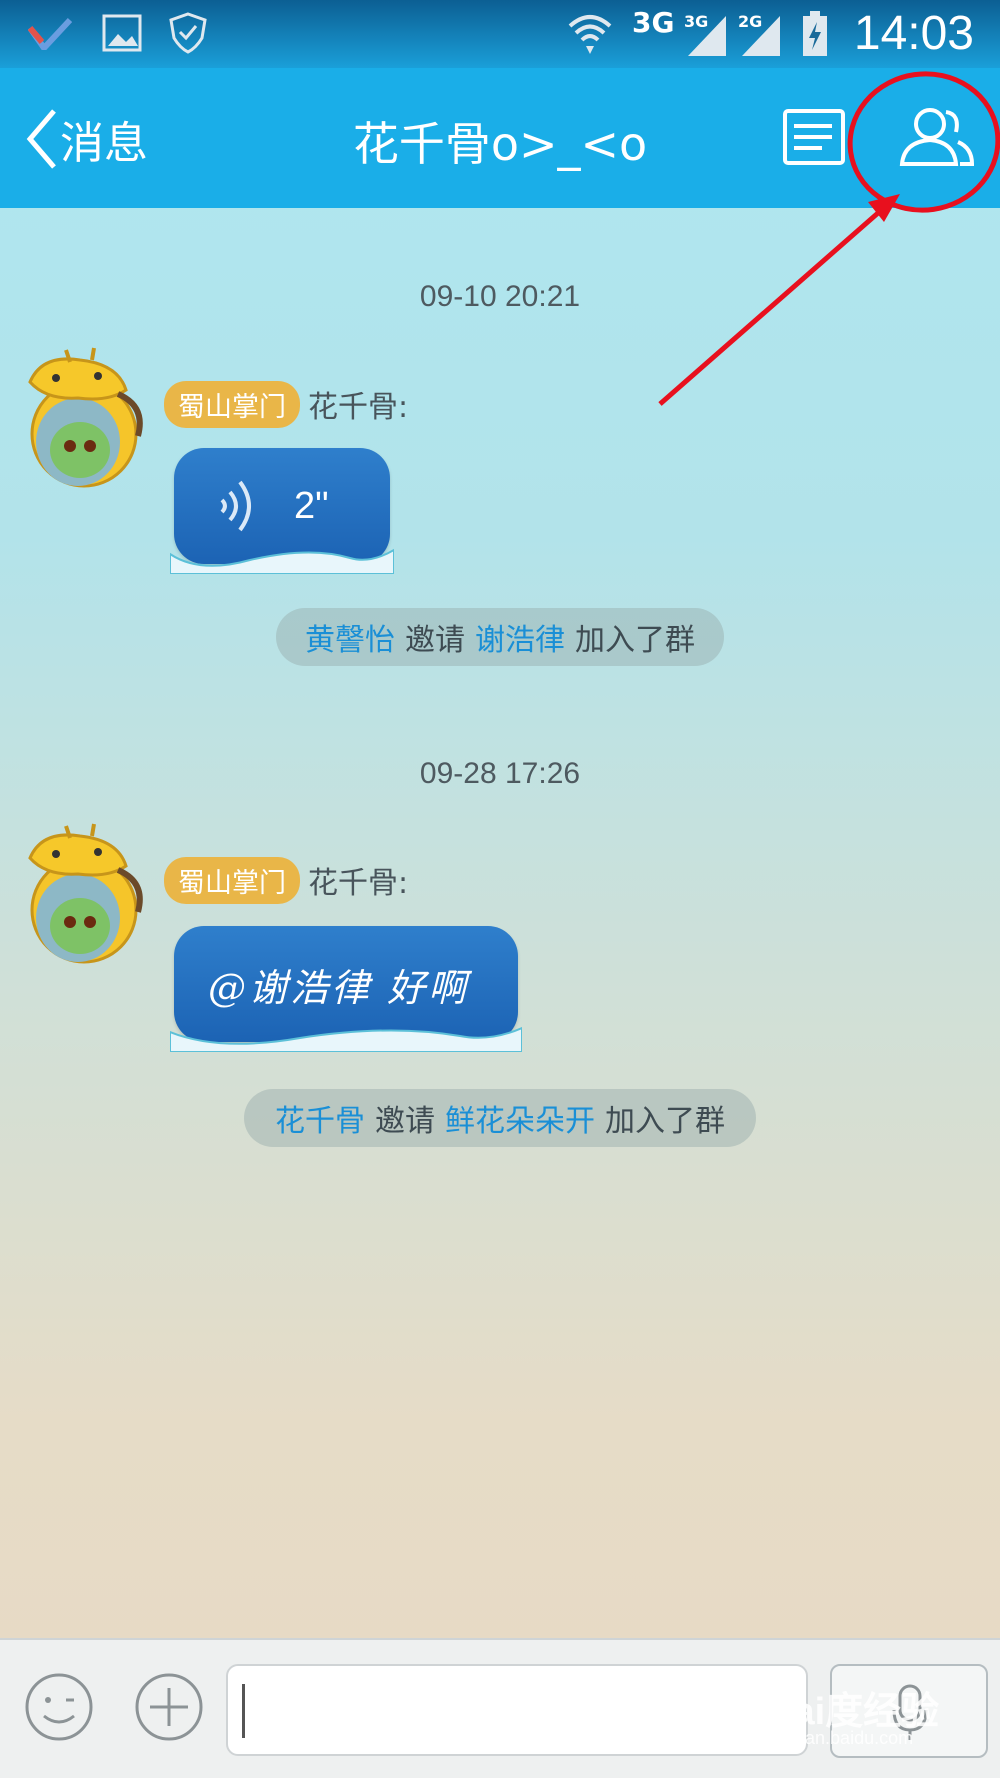 The width and height of the screenshot is (1000, 1778). I want to click on message-input, so click(517, 1710).